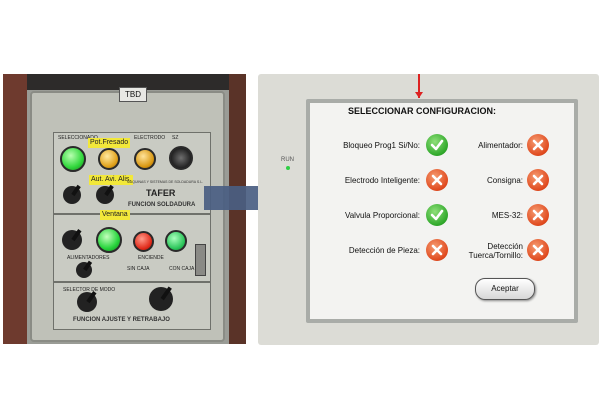 The image size is (602, 419). I want to click on connector-port, so click(200, 260).